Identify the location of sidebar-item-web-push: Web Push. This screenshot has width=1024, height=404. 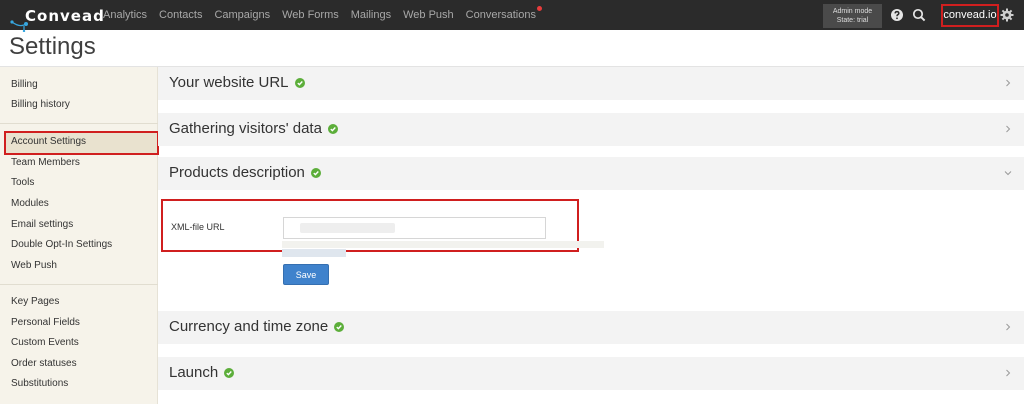
(34, 265).